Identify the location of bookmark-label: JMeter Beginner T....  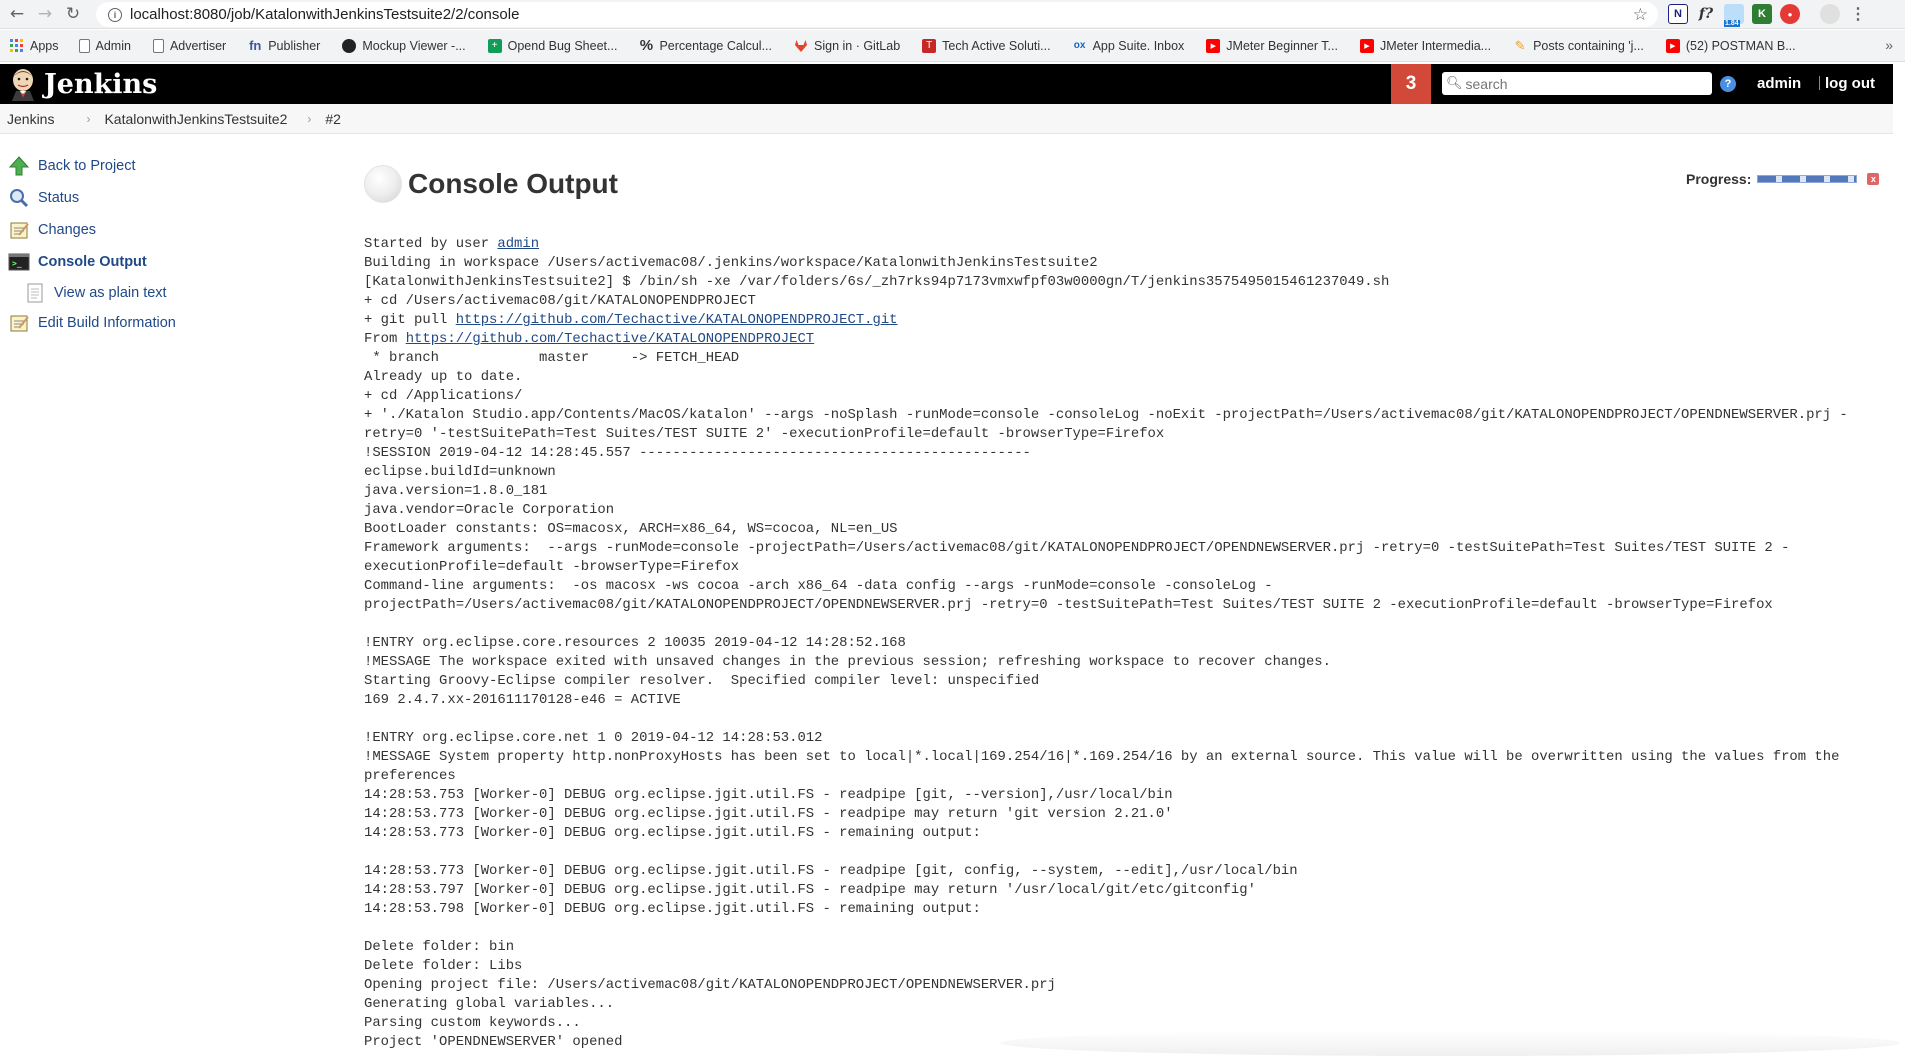
(1282, 45).